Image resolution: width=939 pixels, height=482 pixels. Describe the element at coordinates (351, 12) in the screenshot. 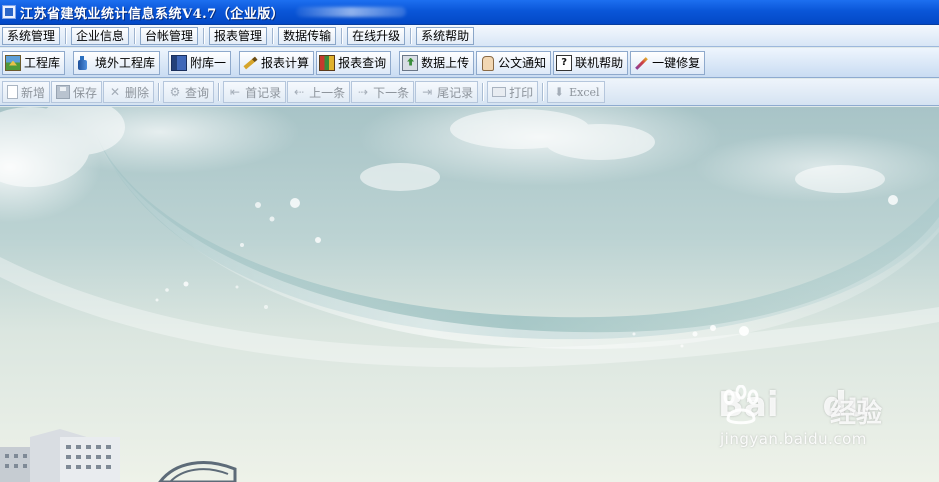

I see `blurred-title-region` at that location.